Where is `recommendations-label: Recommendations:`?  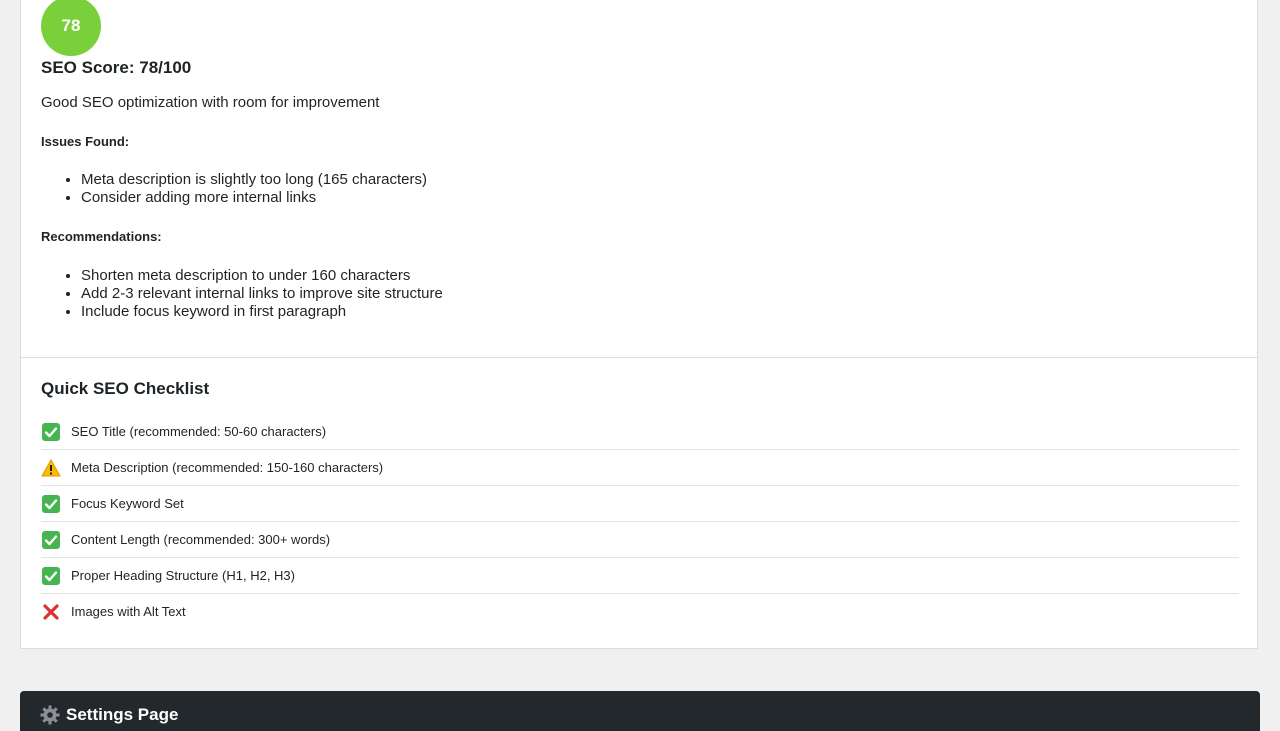 recommendations-label: Recommendations: is located at coordinates (101, 236).